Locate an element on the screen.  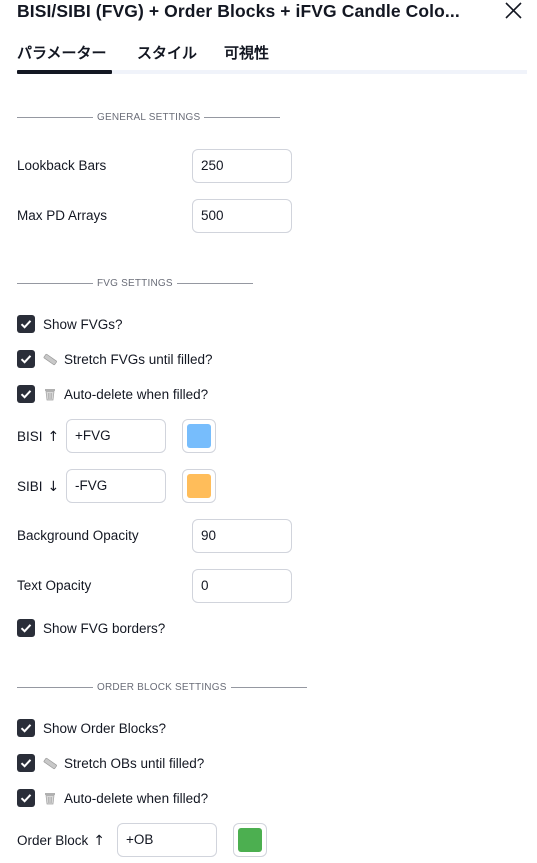
bisi-color-picker is located at coordinates (199, 436).